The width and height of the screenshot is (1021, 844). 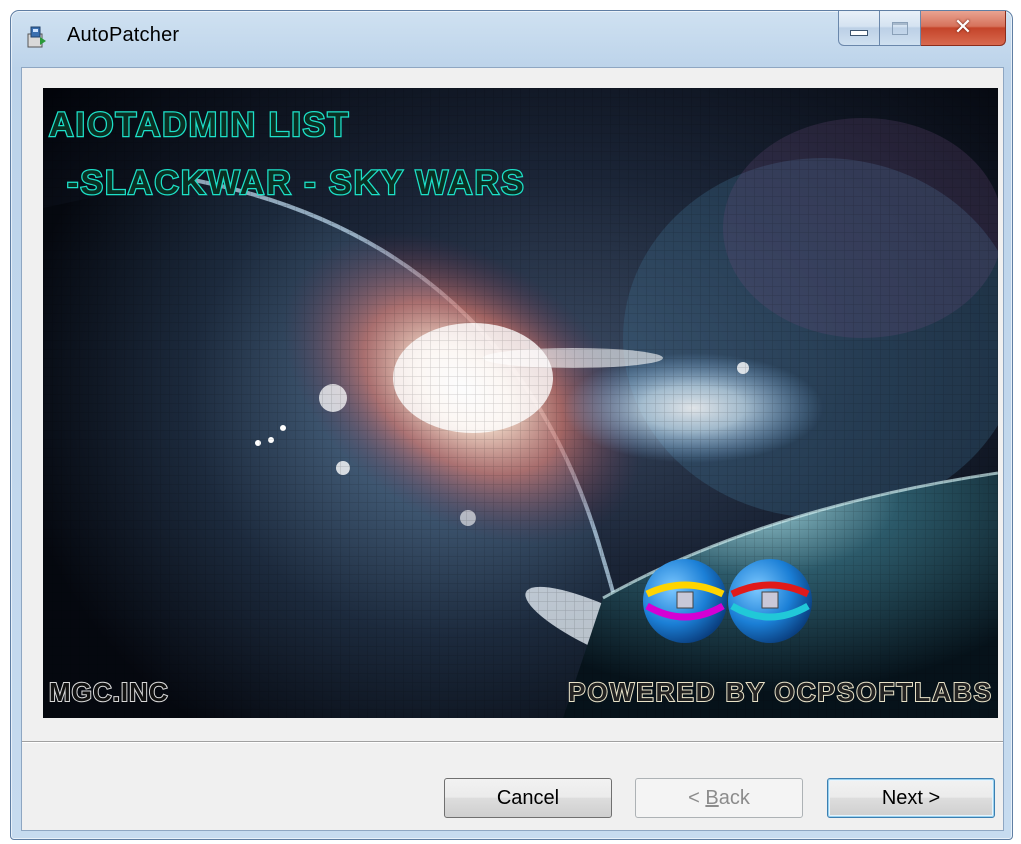 I want to click on maximize-icon, so click(x=900, y=28).